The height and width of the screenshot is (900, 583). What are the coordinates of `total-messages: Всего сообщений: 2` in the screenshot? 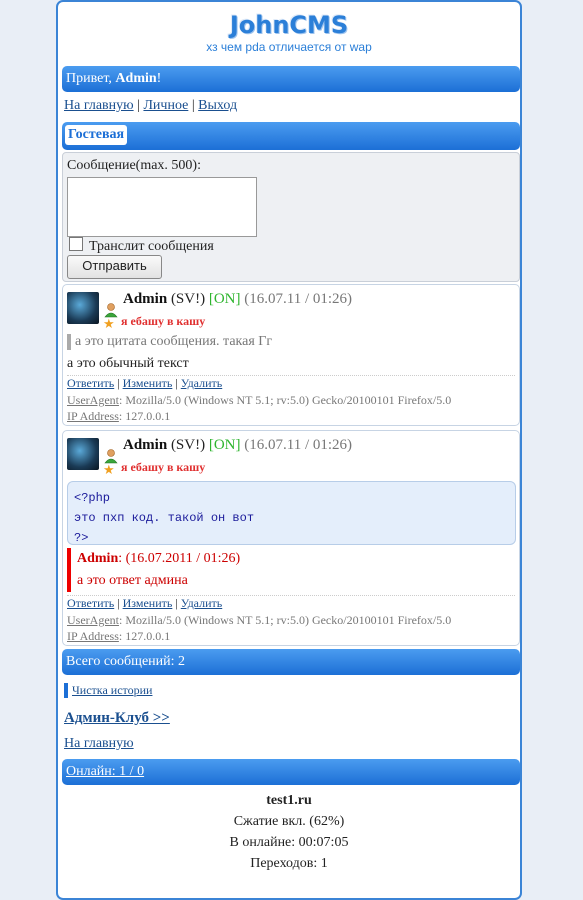 It's located at (126, 661).